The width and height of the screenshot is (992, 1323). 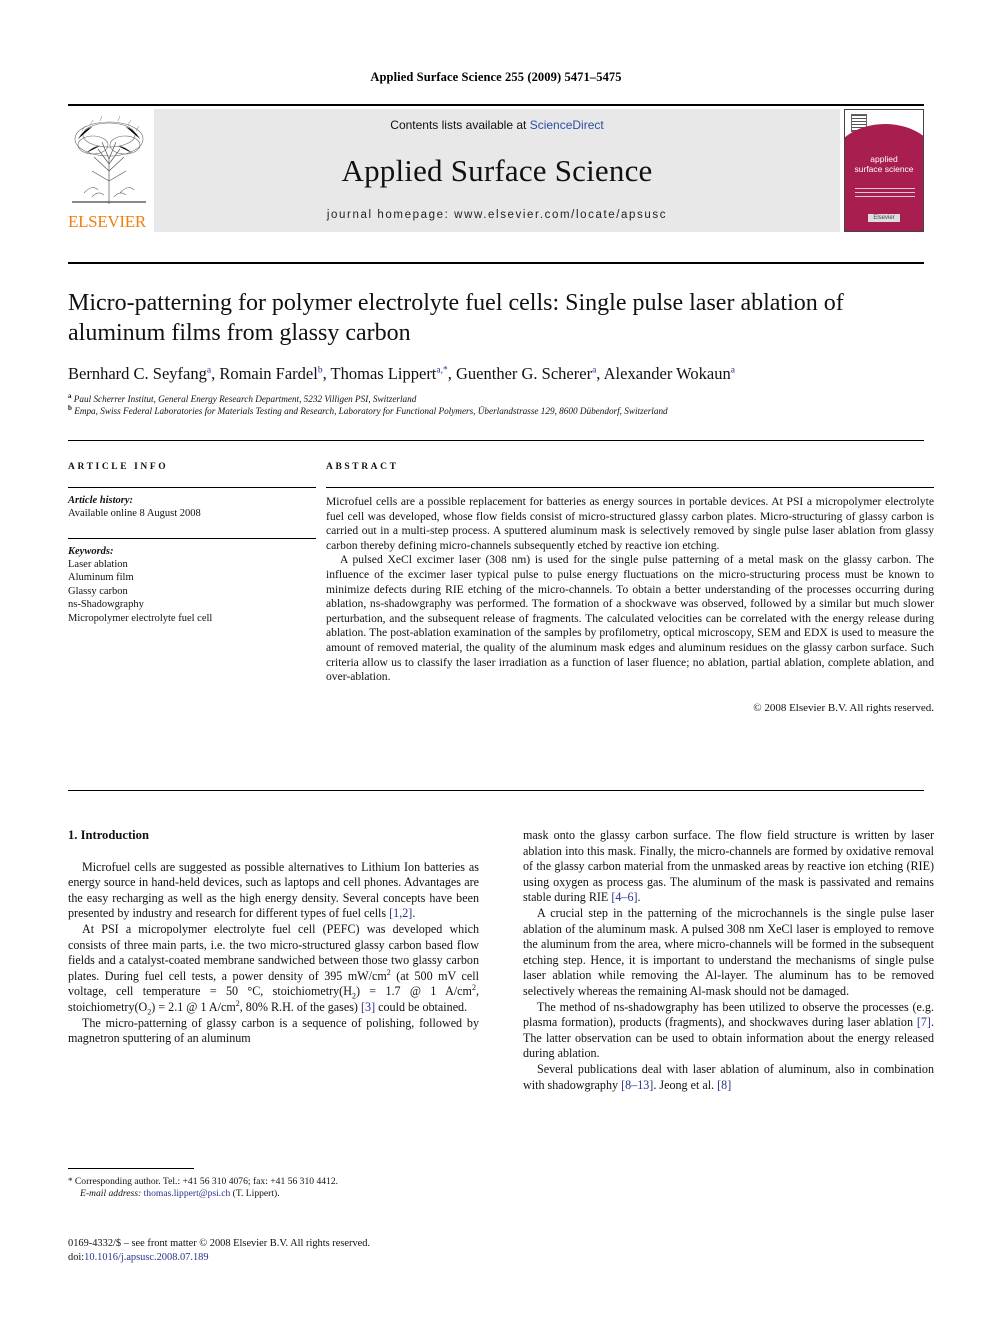 What do you see at coordinates (101, 577) in the screenshot?
I see `keyword-item: Aluminum film` at bounding box center [101, 577].